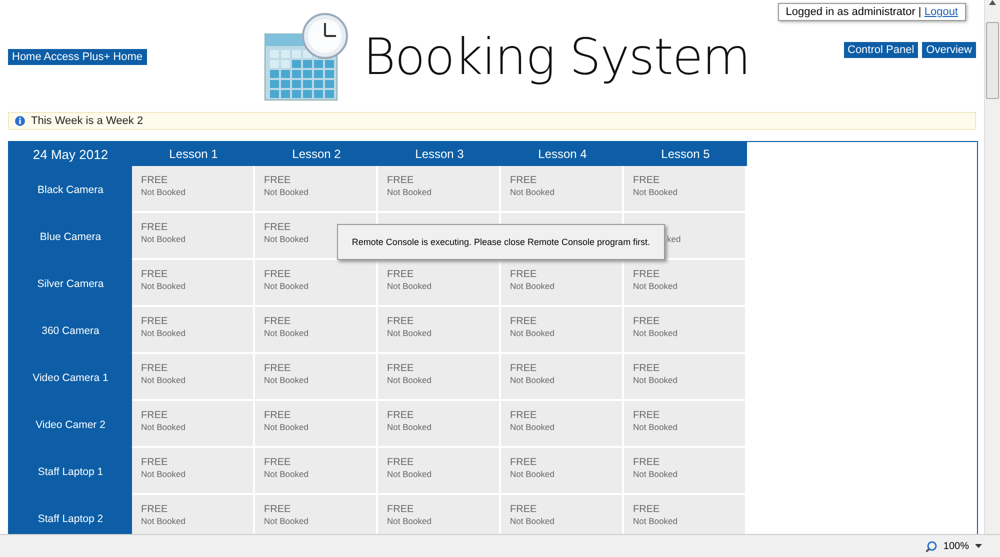 The height and width of the screenshot is (557, 1000). I want to click on resource-name: Staff Laptop 1, so click(70, 471).